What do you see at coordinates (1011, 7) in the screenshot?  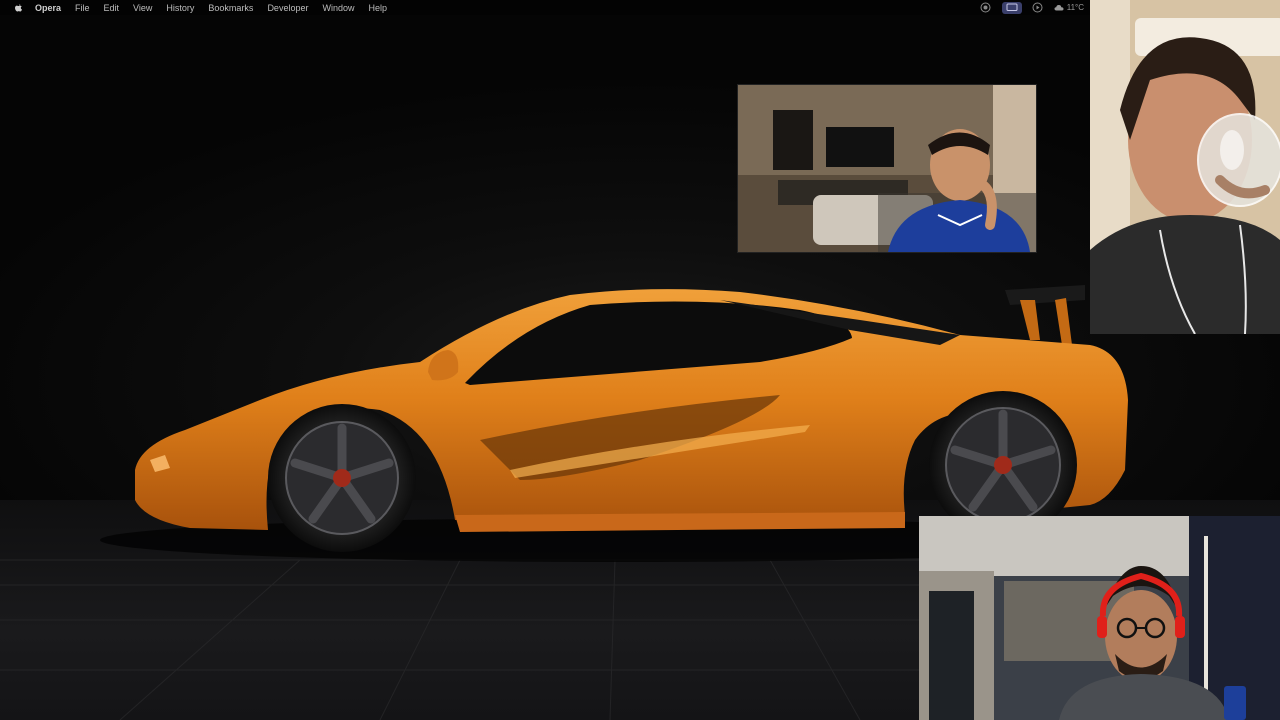 I see `screen-share-icon` at bounding box center [1011, 7].